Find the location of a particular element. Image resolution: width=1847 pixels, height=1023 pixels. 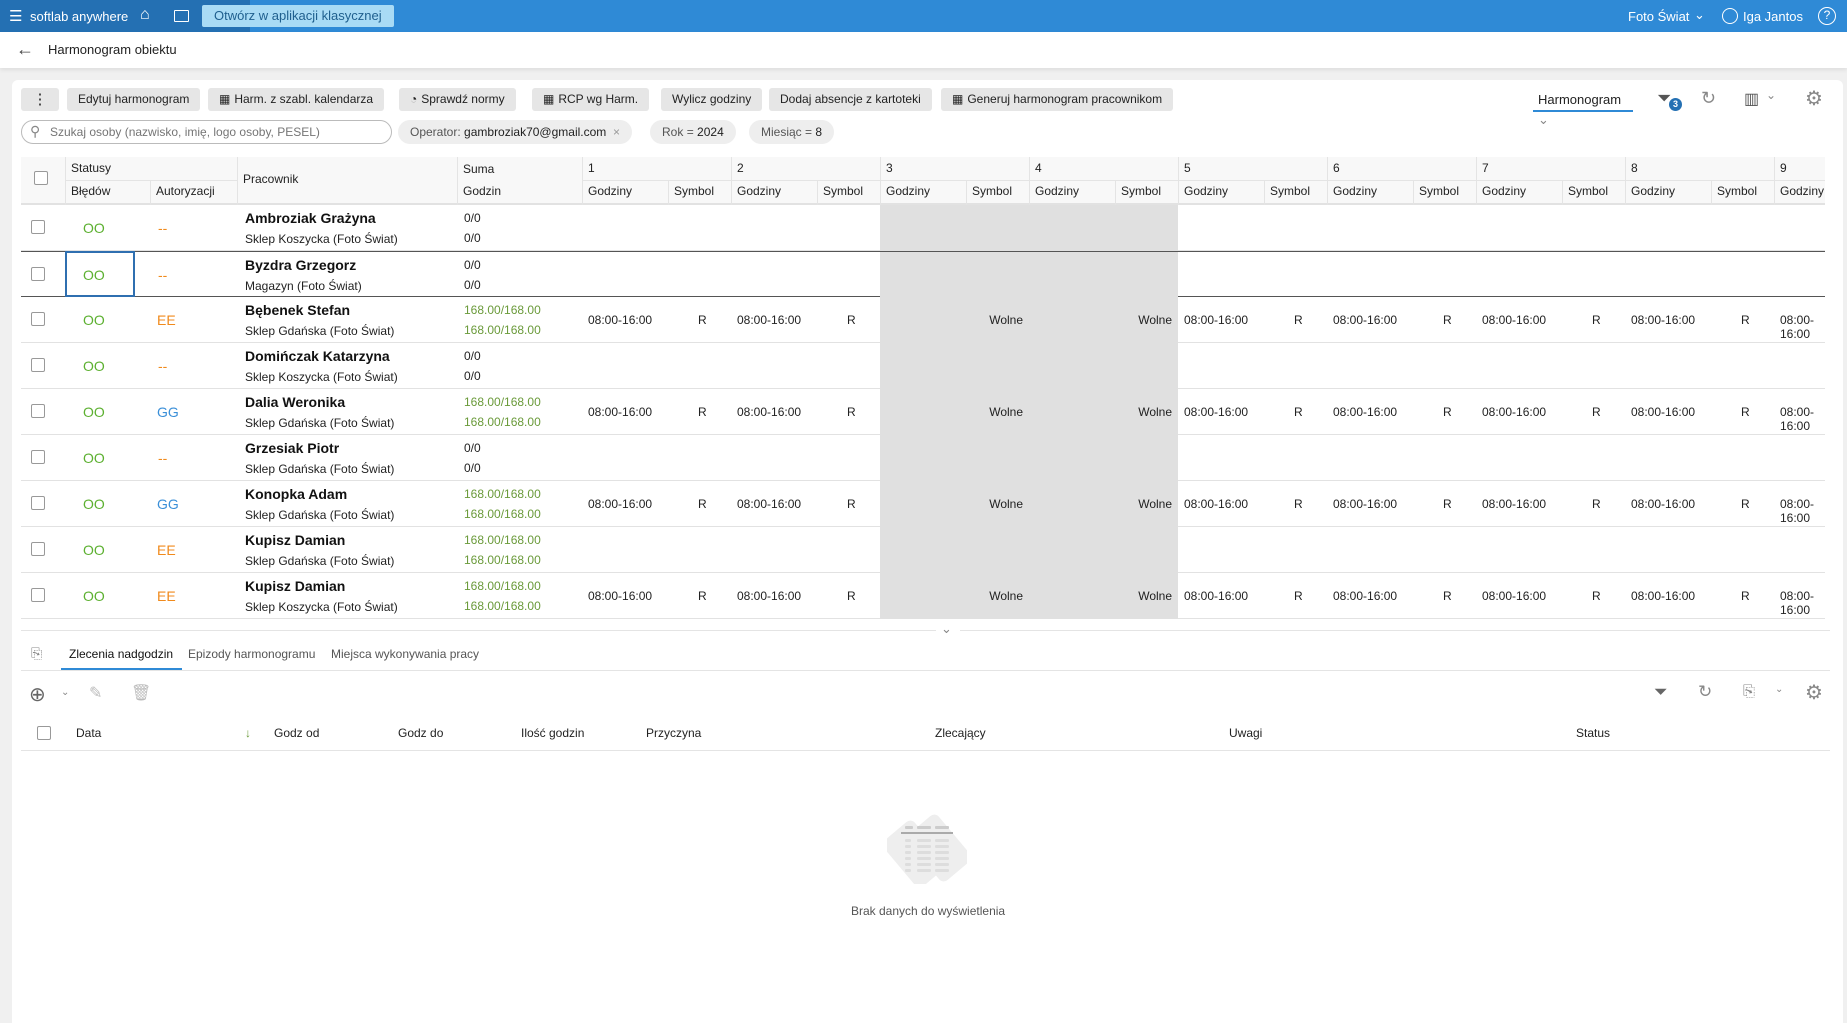

window-icon is located at coordinates (181, 16).